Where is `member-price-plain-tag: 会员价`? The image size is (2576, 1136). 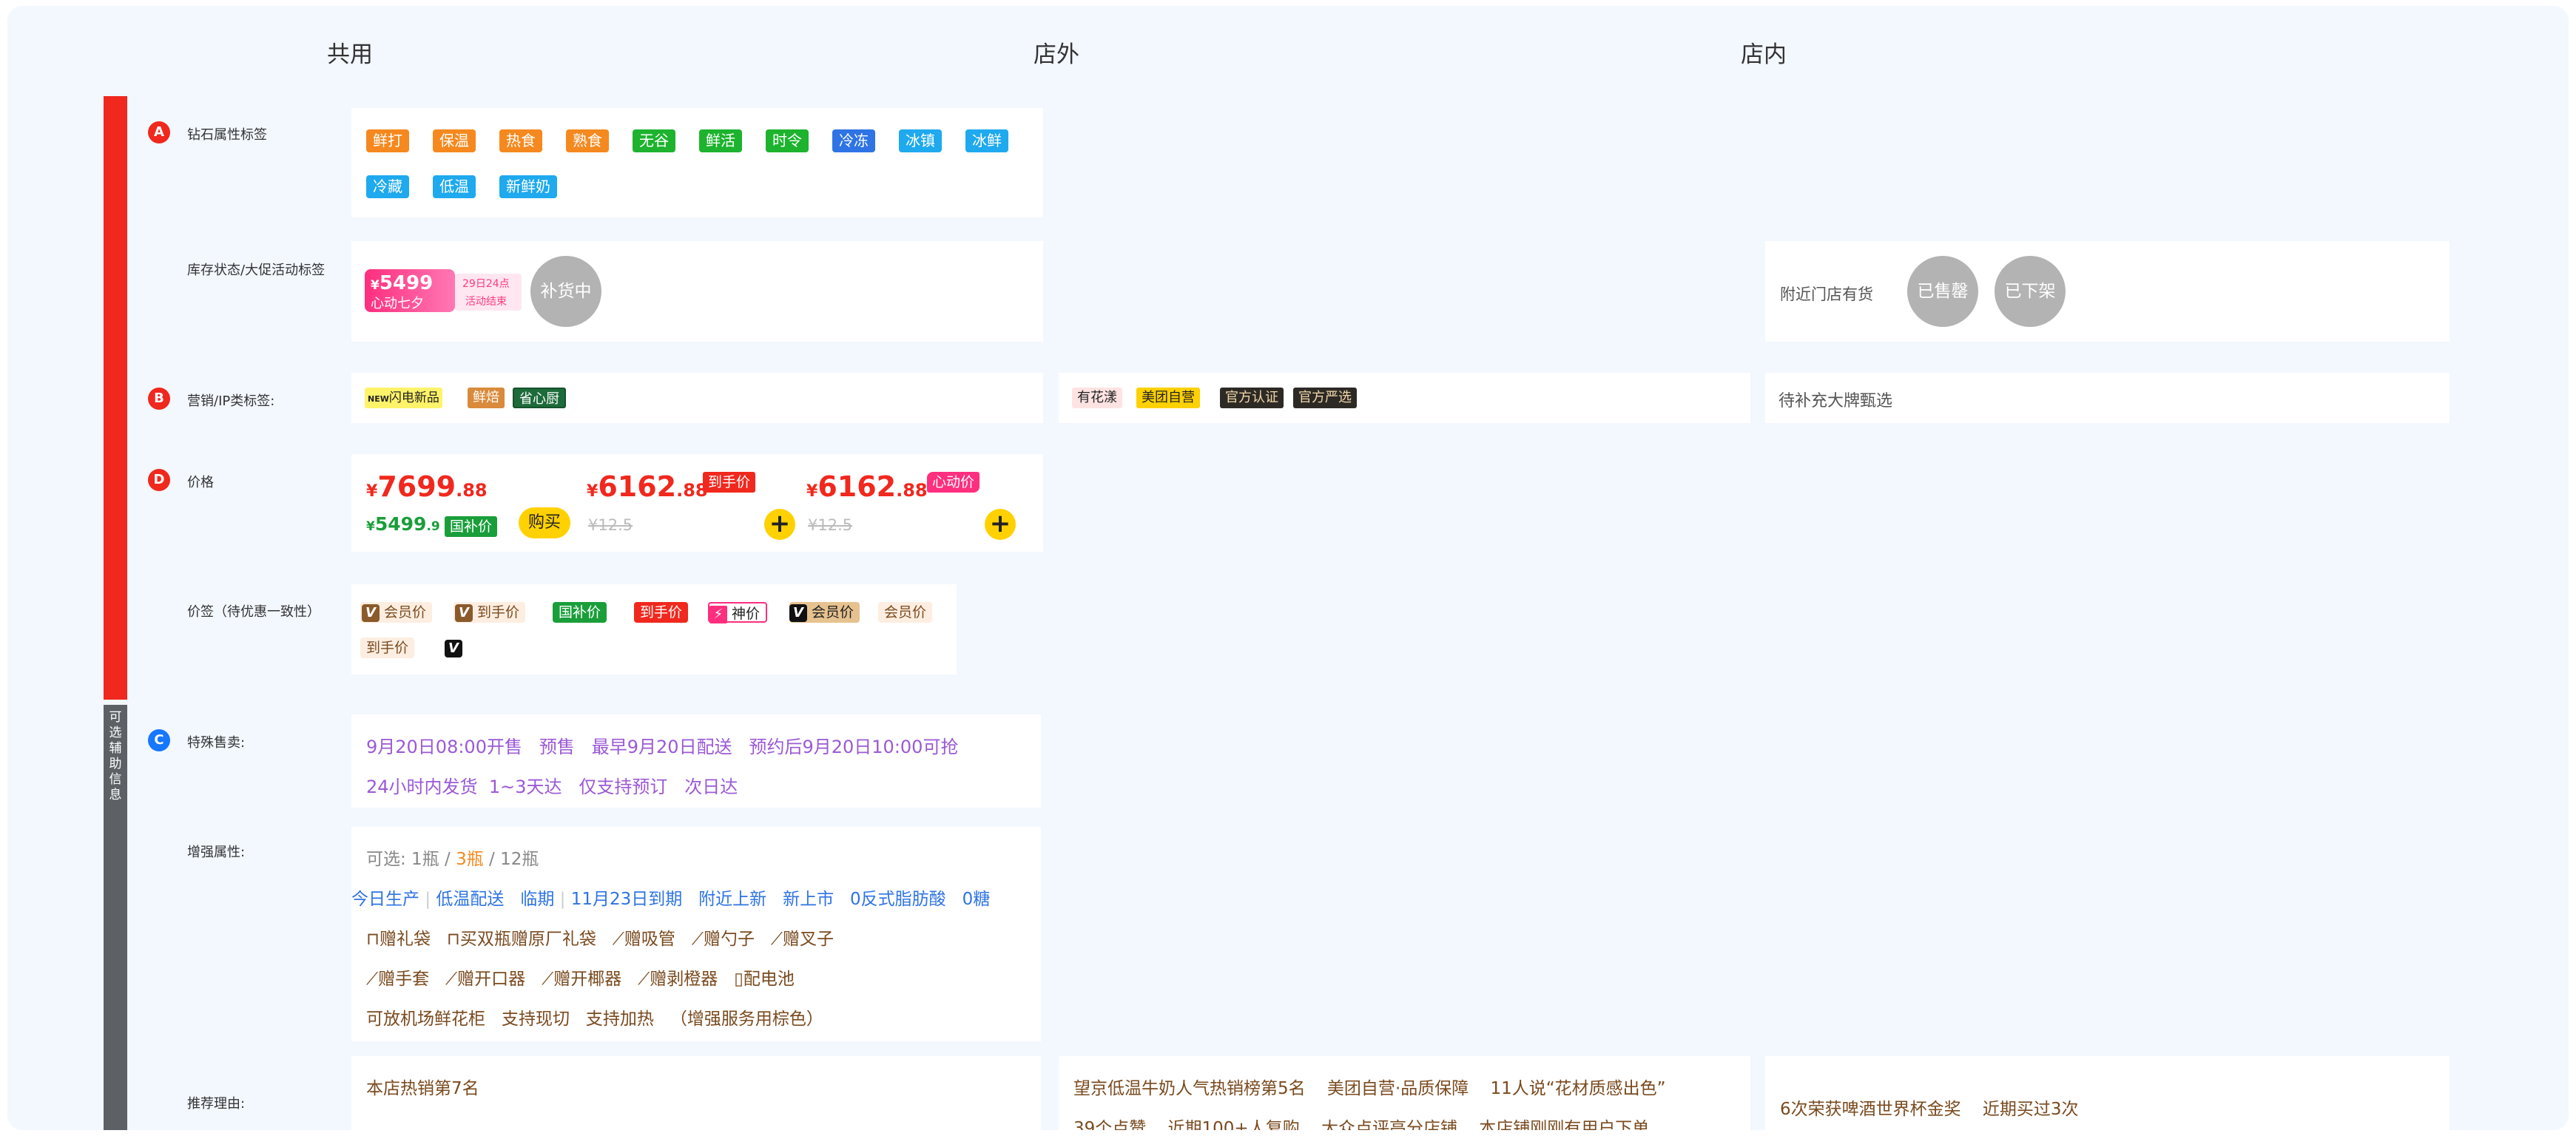
member-price-plain-tag: 会员价 is located at coordinates (905, 612).